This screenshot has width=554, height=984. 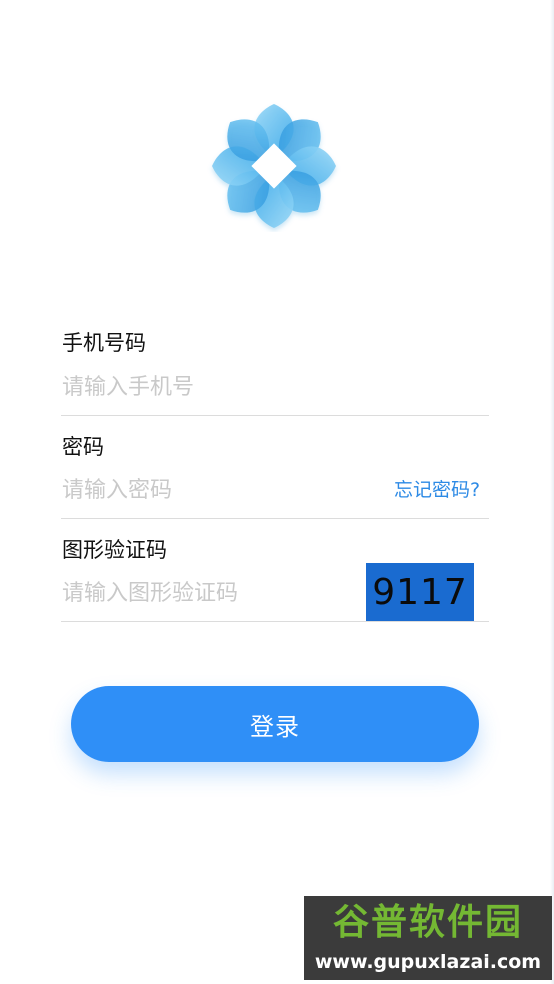 I want to click on captcha-code: 9117, so click(x=420, y=592).